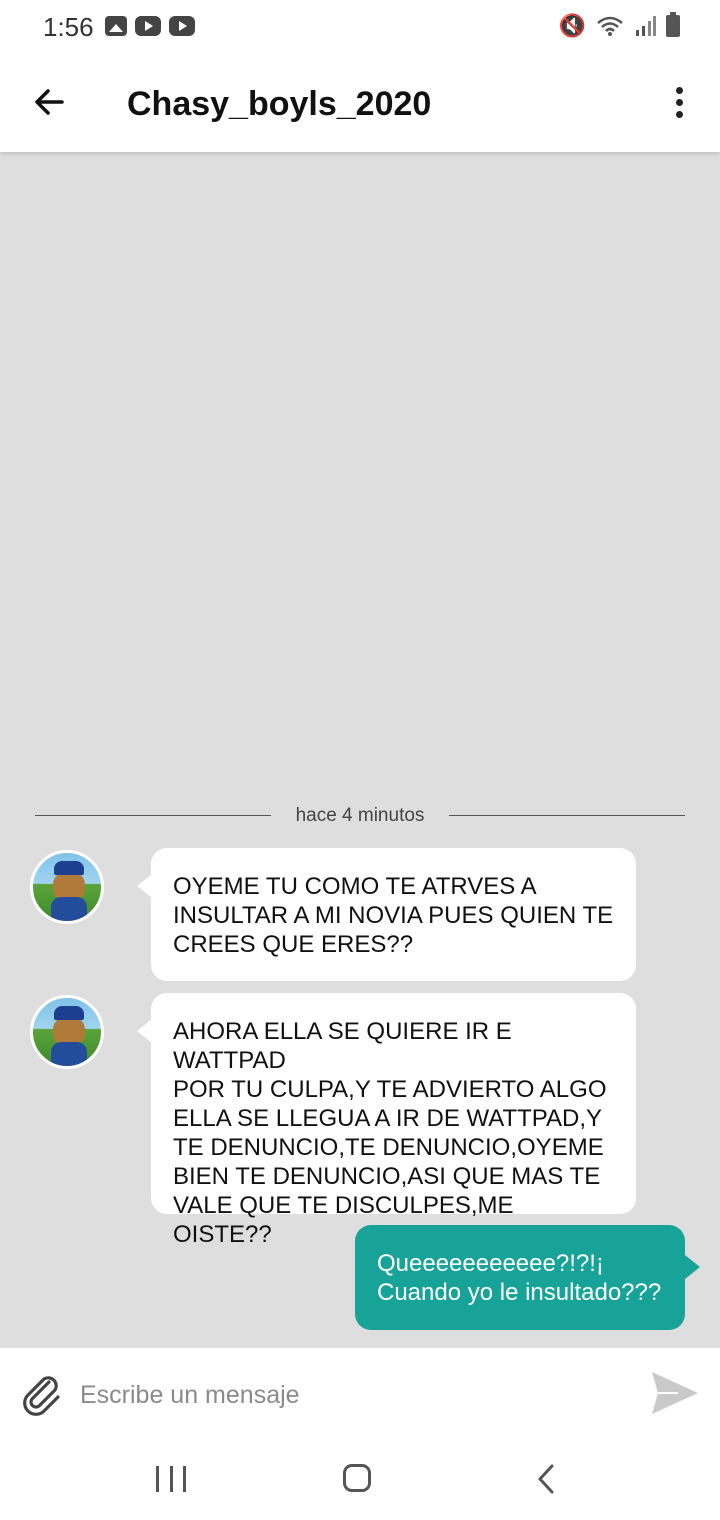 Image resolution: width=720 pixels, height=1520 pixels. I want to click on battery-icon, so click(673, 24).